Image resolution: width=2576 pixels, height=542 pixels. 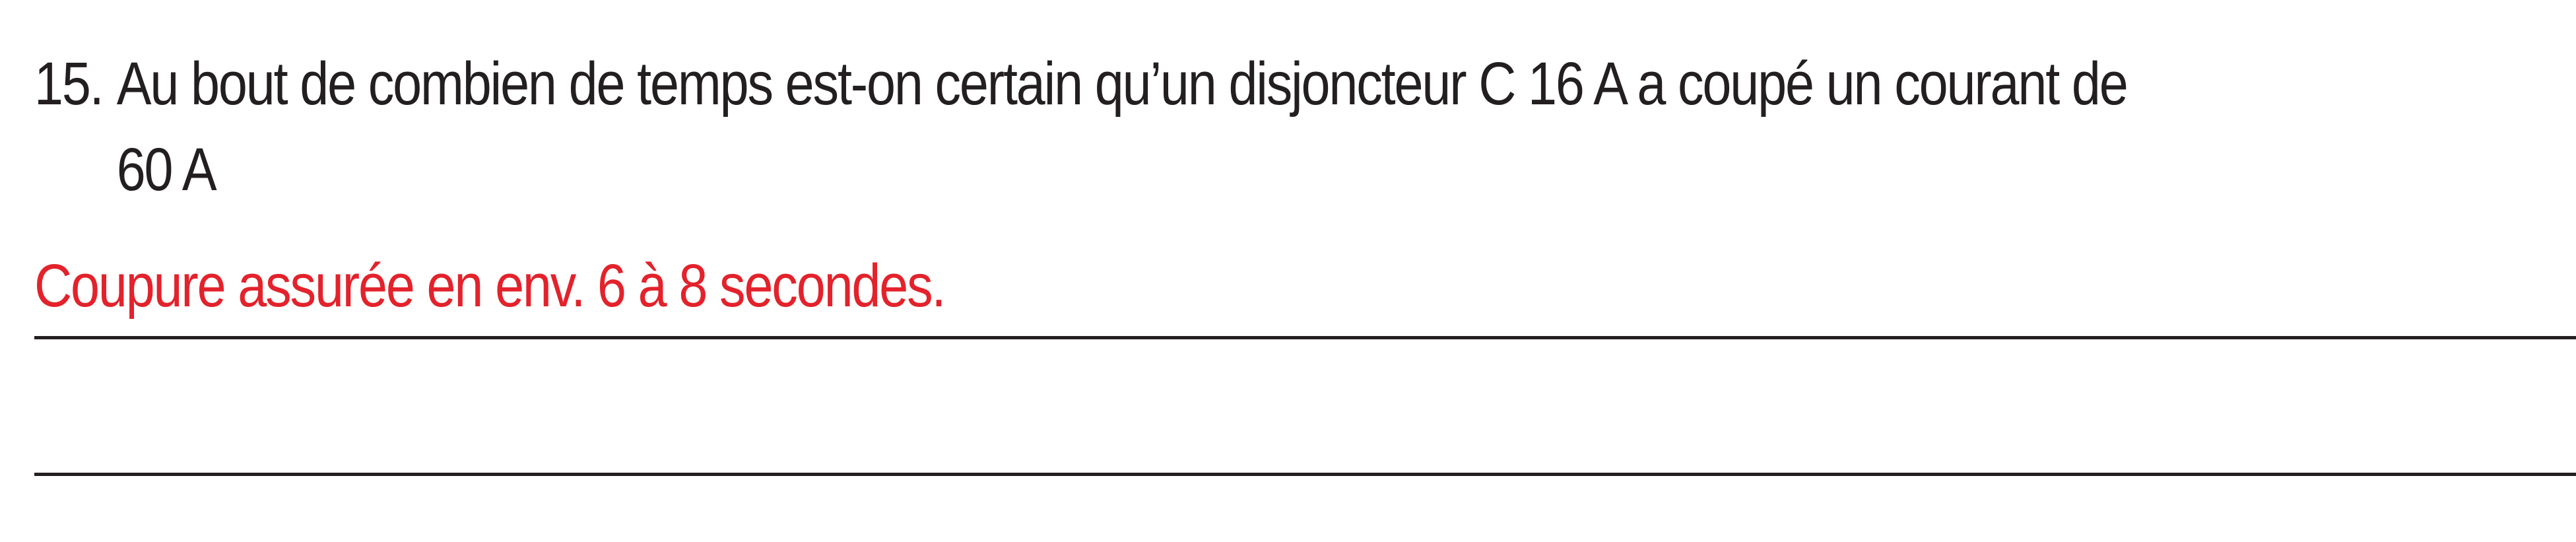 What do you see at coordinates (490, 286) in the screenshot?
I see `answer-text: Coupure assurée en env. 6 à 8 secondes.` at bounding box center [490, 286].